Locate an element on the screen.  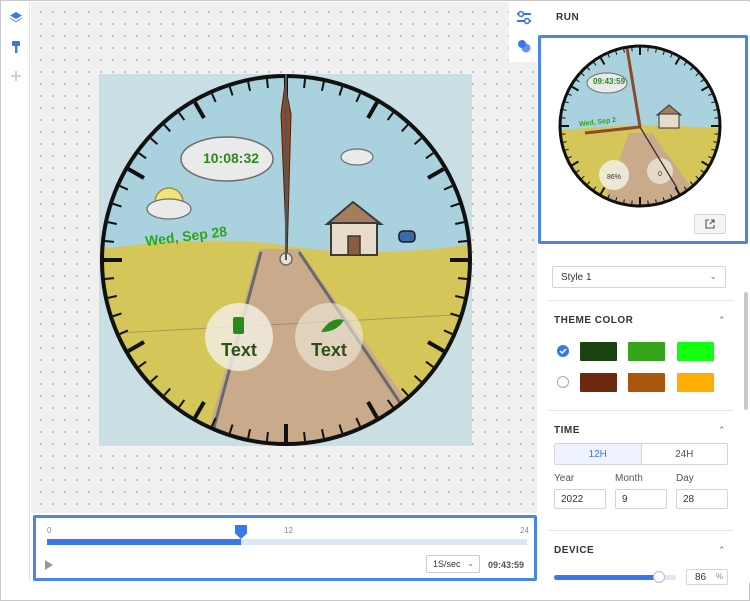
run-title: RUN is located at coordinates (568, 17).